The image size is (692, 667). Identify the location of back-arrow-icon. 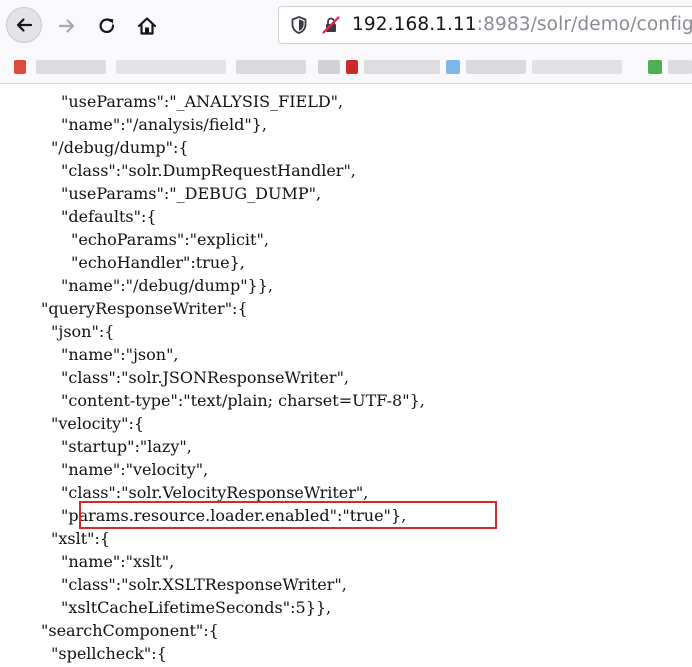
(24, 25).